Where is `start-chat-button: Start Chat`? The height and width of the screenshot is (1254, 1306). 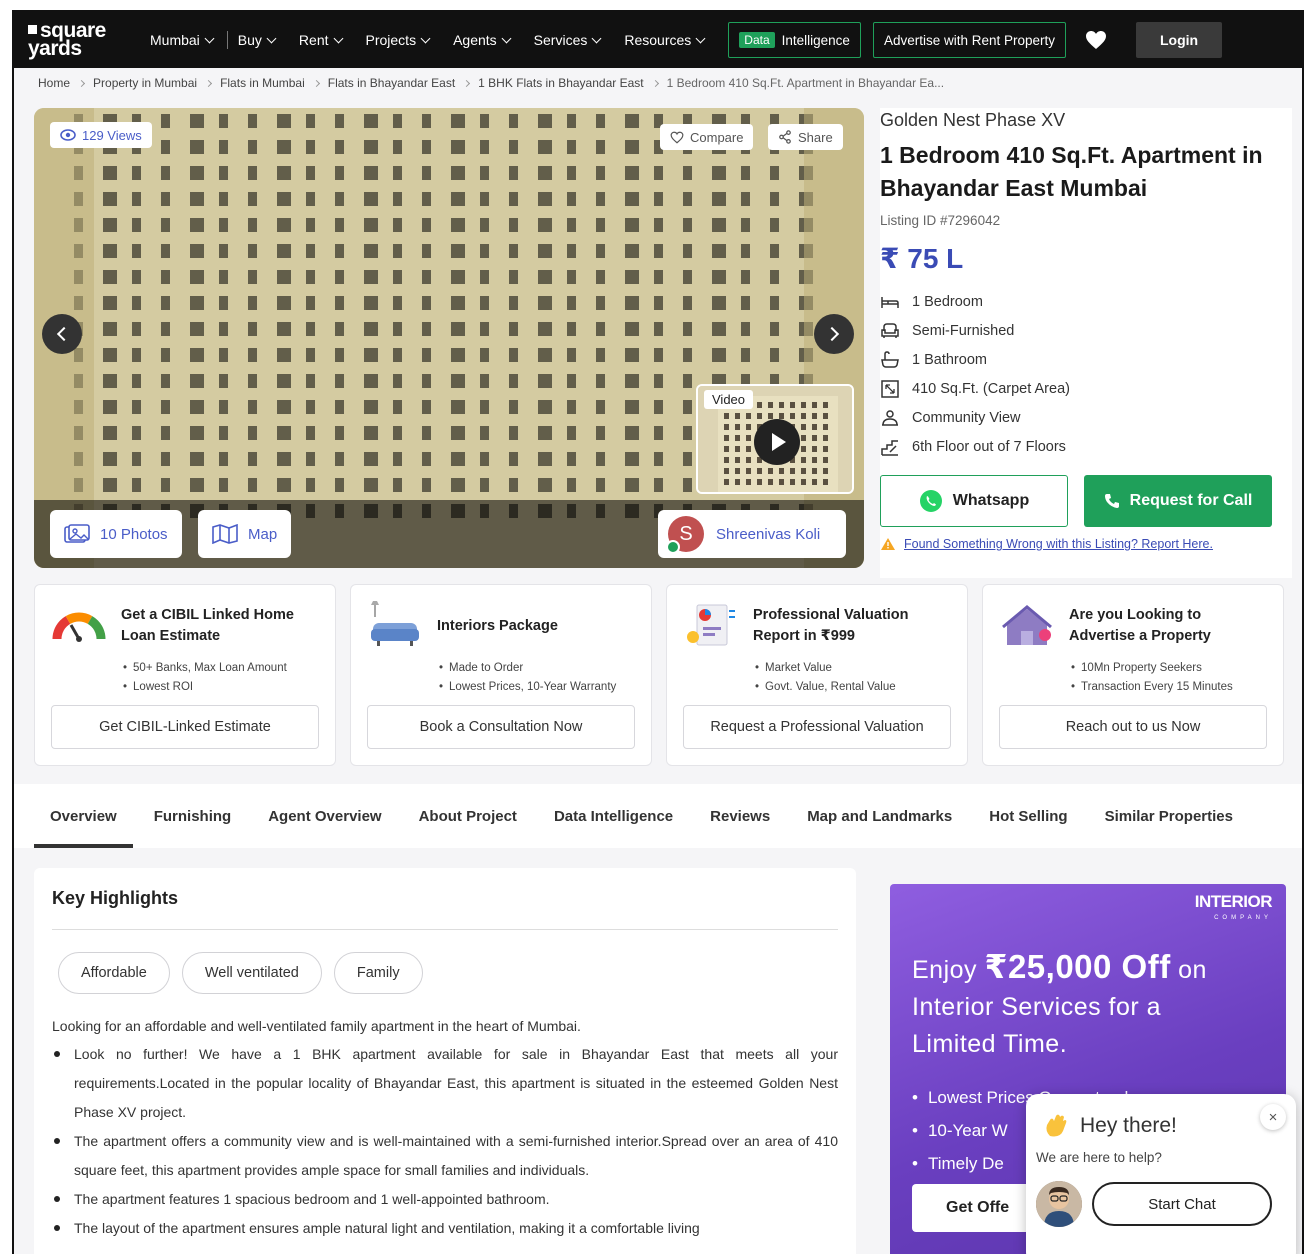
start-chat-button: Start Chat is located at coordinates (1182, 1204).